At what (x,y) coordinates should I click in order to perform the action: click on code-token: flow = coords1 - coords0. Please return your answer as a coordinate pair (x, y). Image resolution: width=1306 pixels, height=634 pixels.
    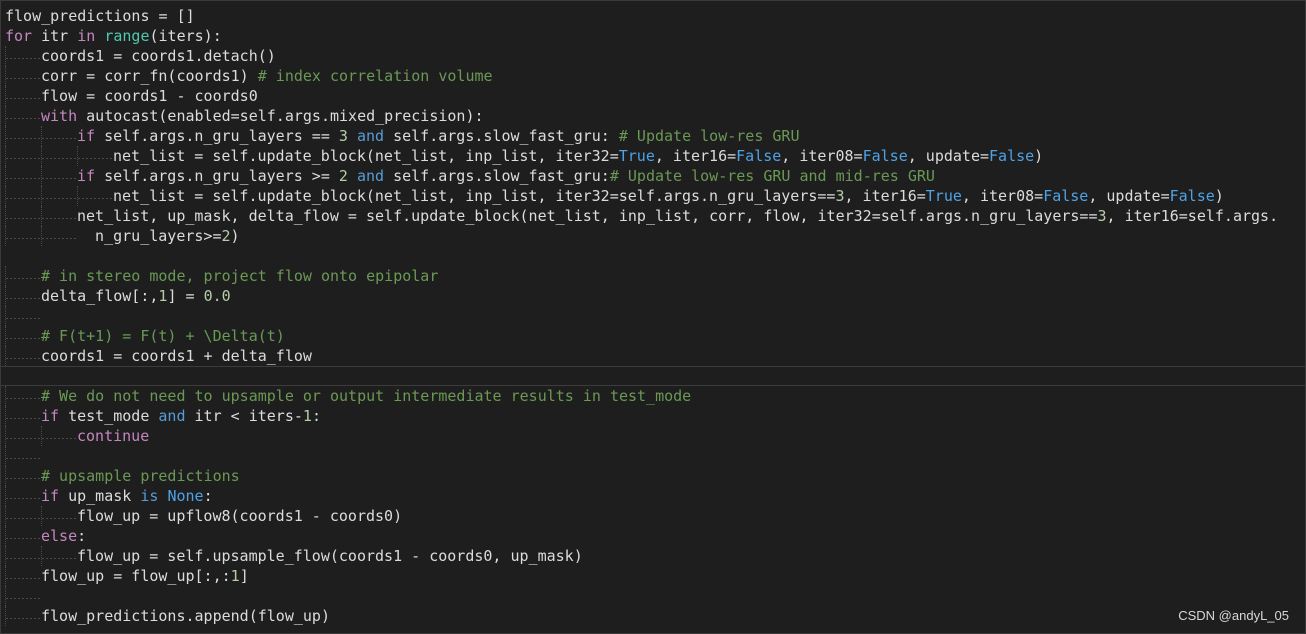
    Looking at the image, I should click on (149, 96).